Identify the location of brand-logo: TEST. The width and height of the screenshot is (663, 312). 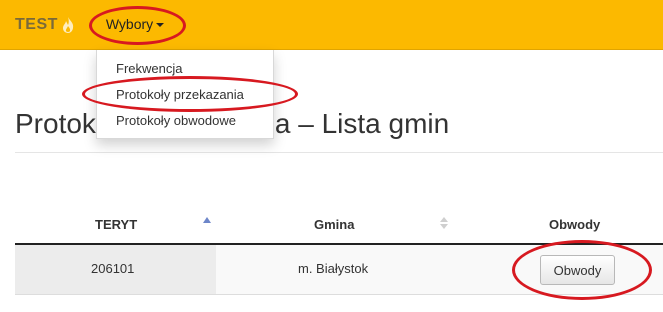
(45, 25).